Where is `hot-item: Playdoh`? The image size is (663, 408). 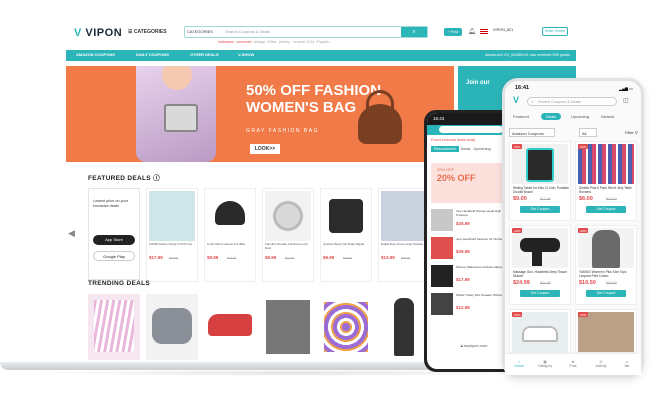
hot-item: Playdoh is located at coordinates (323, 42).